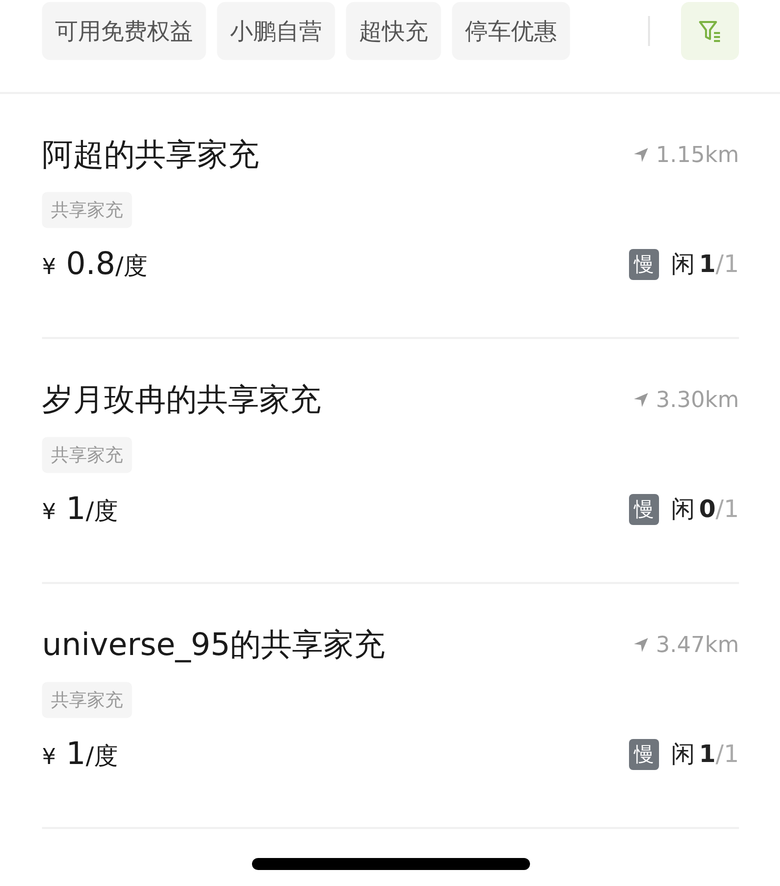 The image size is (780, 886). I want to click on filter-button, so click(710, 31).